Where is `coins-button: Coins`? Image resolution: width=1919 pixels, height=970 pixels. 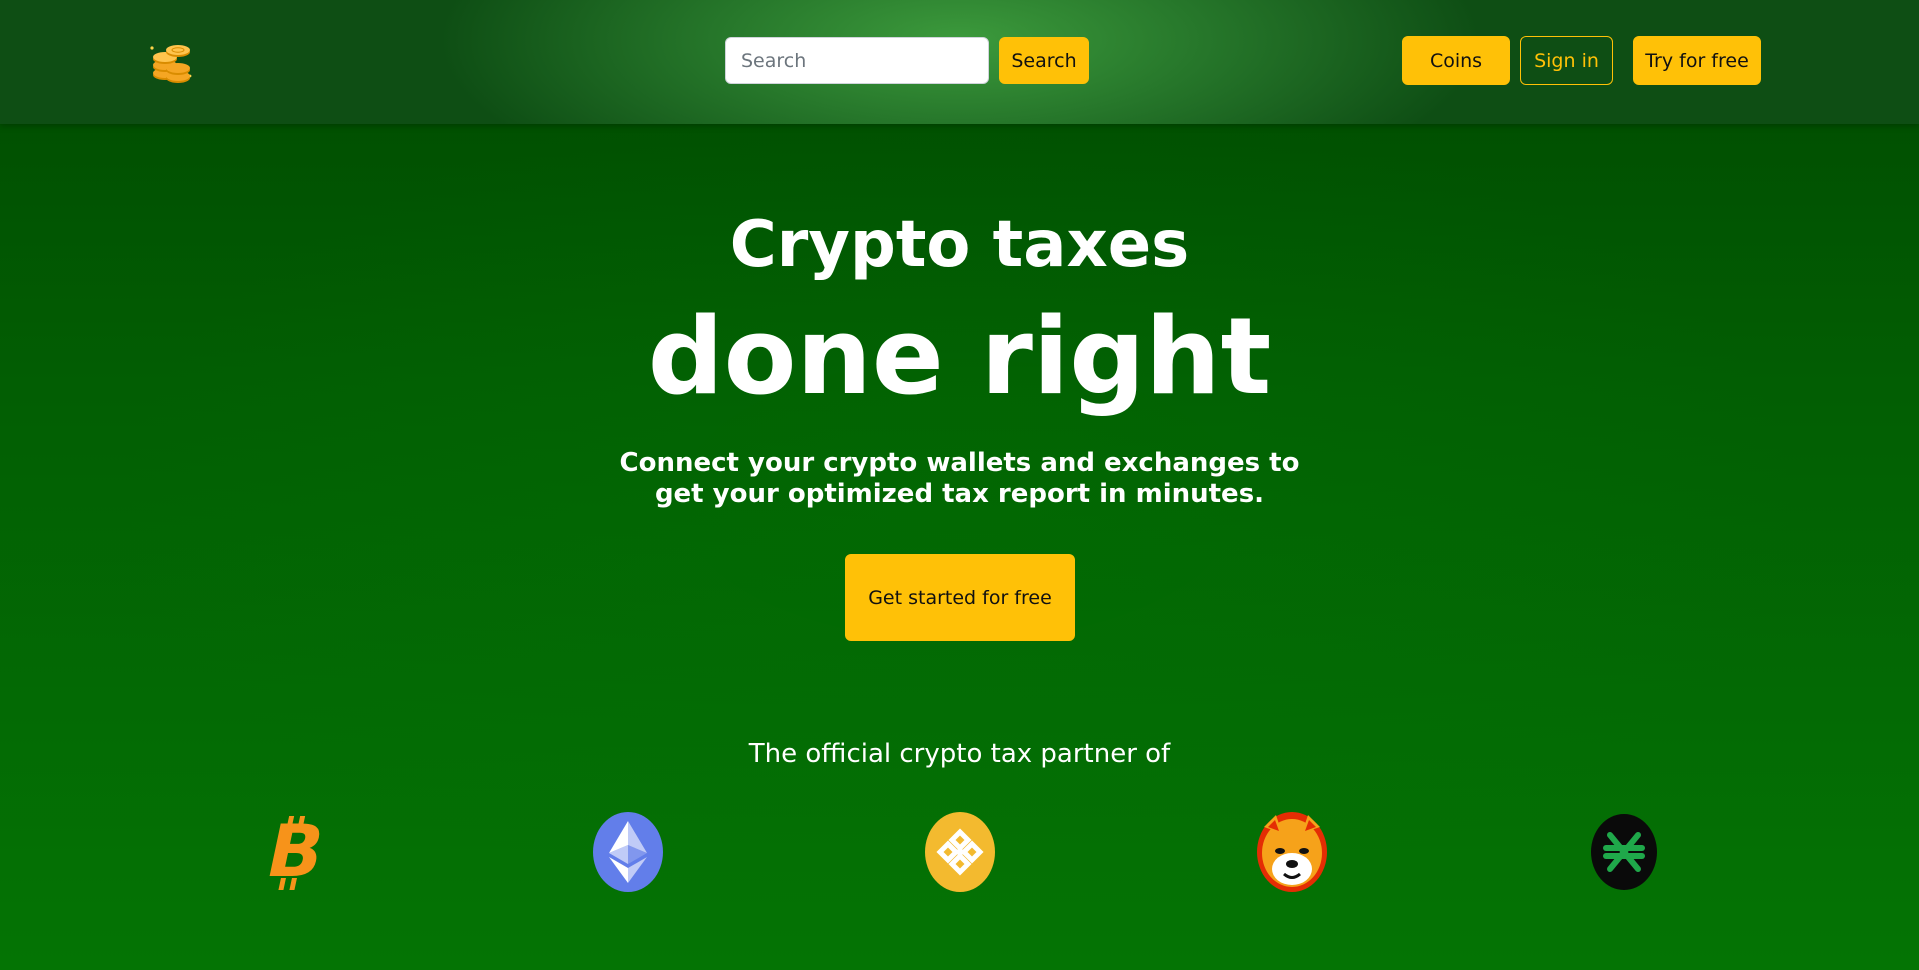 coins-button: Coins is located at coordinates (1456, 60).